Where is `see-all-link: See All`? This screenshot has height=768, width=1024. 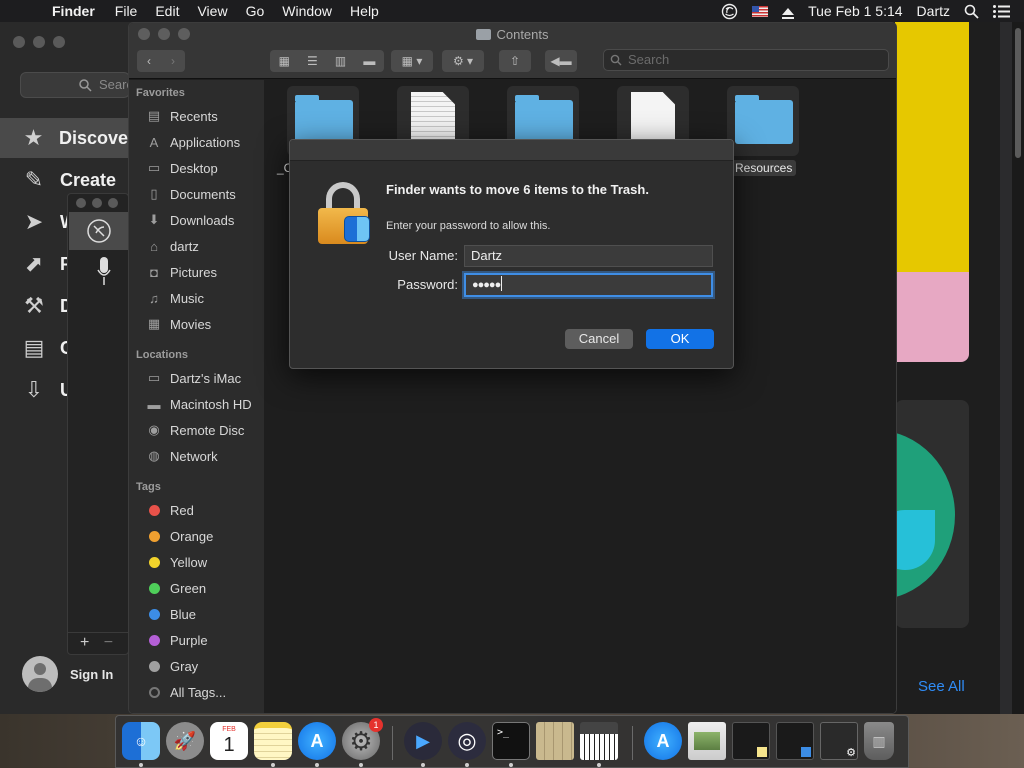
see-all-link: See All is located at coordinates (941, 686).